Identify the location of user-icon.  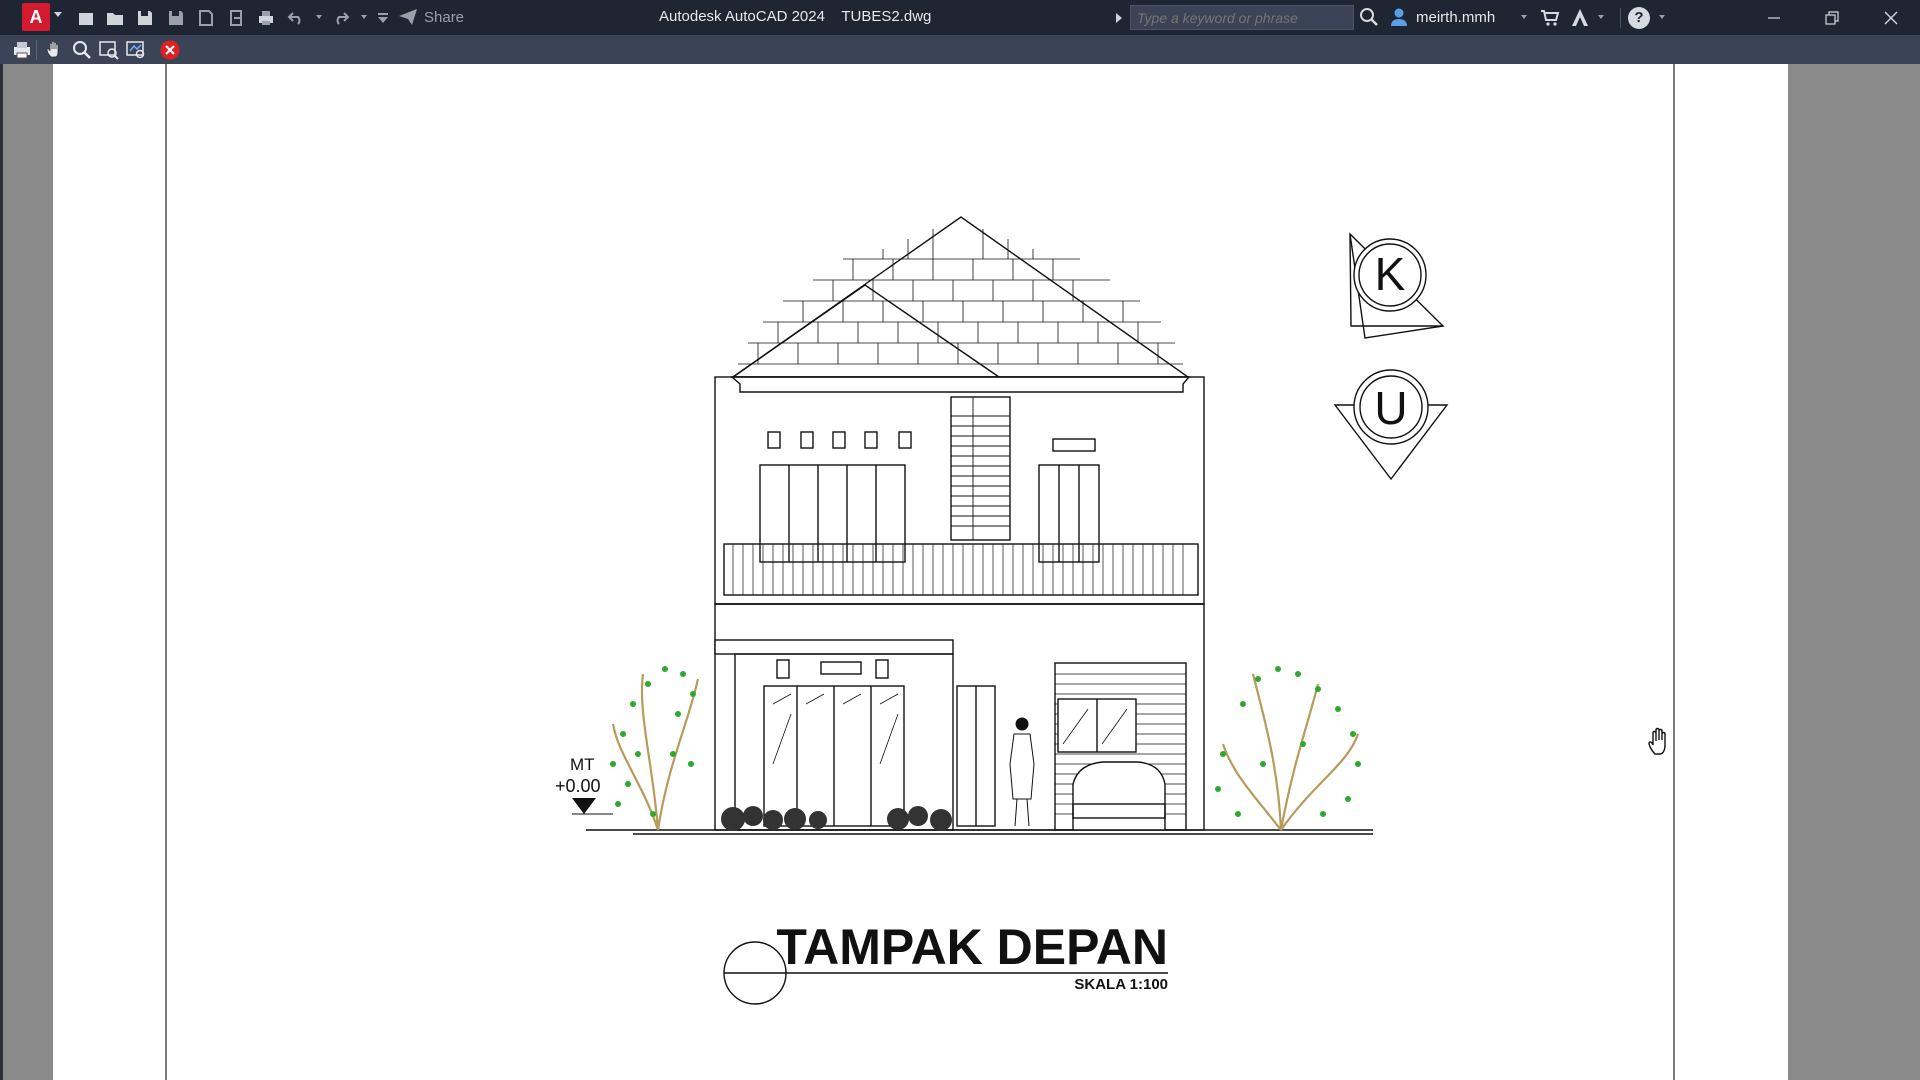
(1399, 17).